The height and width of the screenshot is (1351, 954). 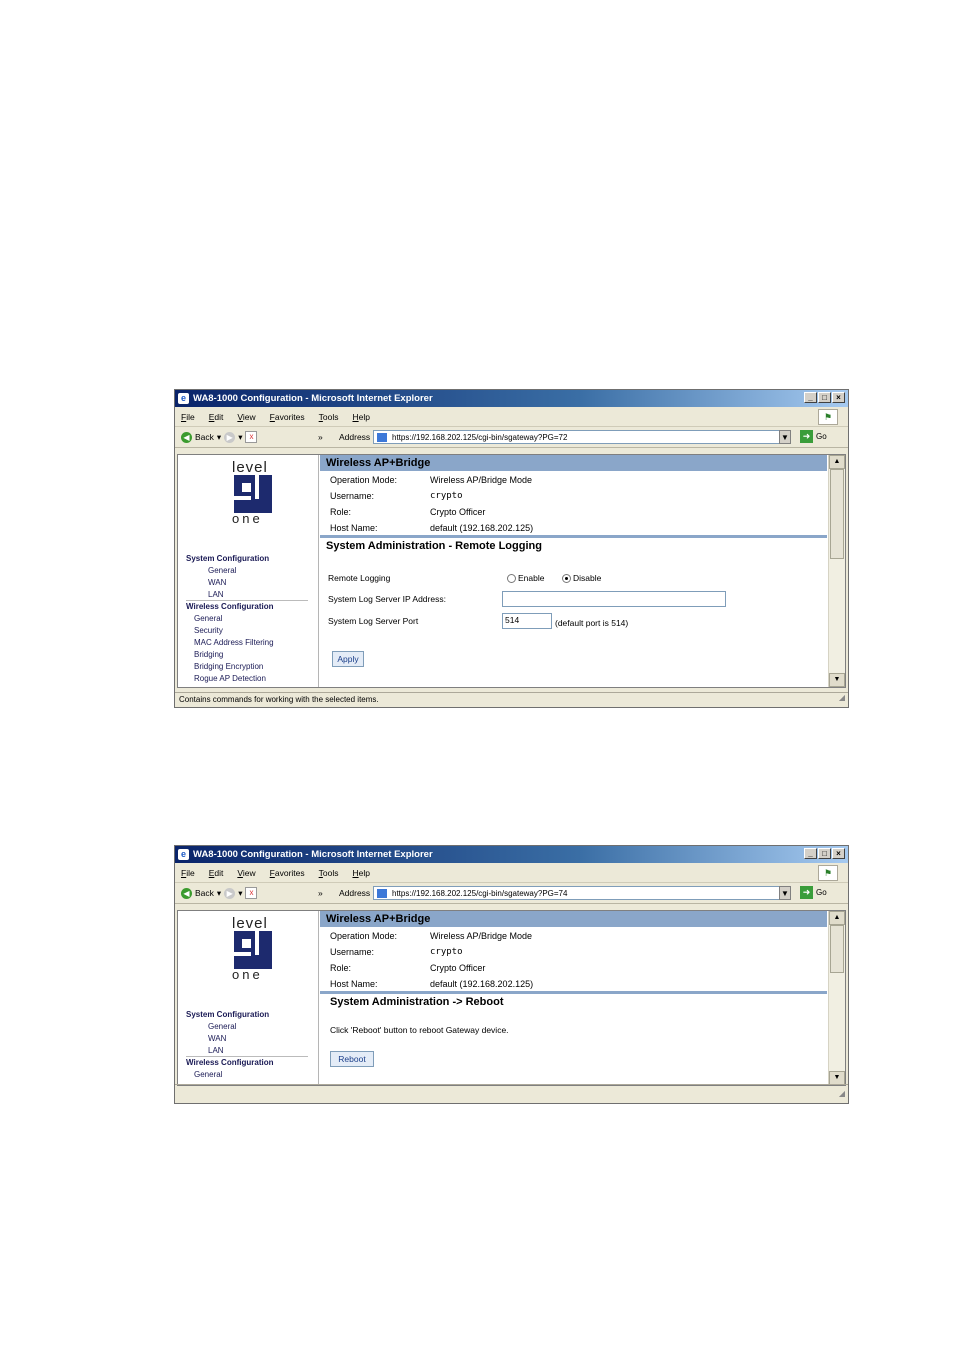 What do you see at coordinates (230, 606) in the screenshot?
I see `nav-heading-wireless: Wireless Configuration` at bounding box center [230, 606].